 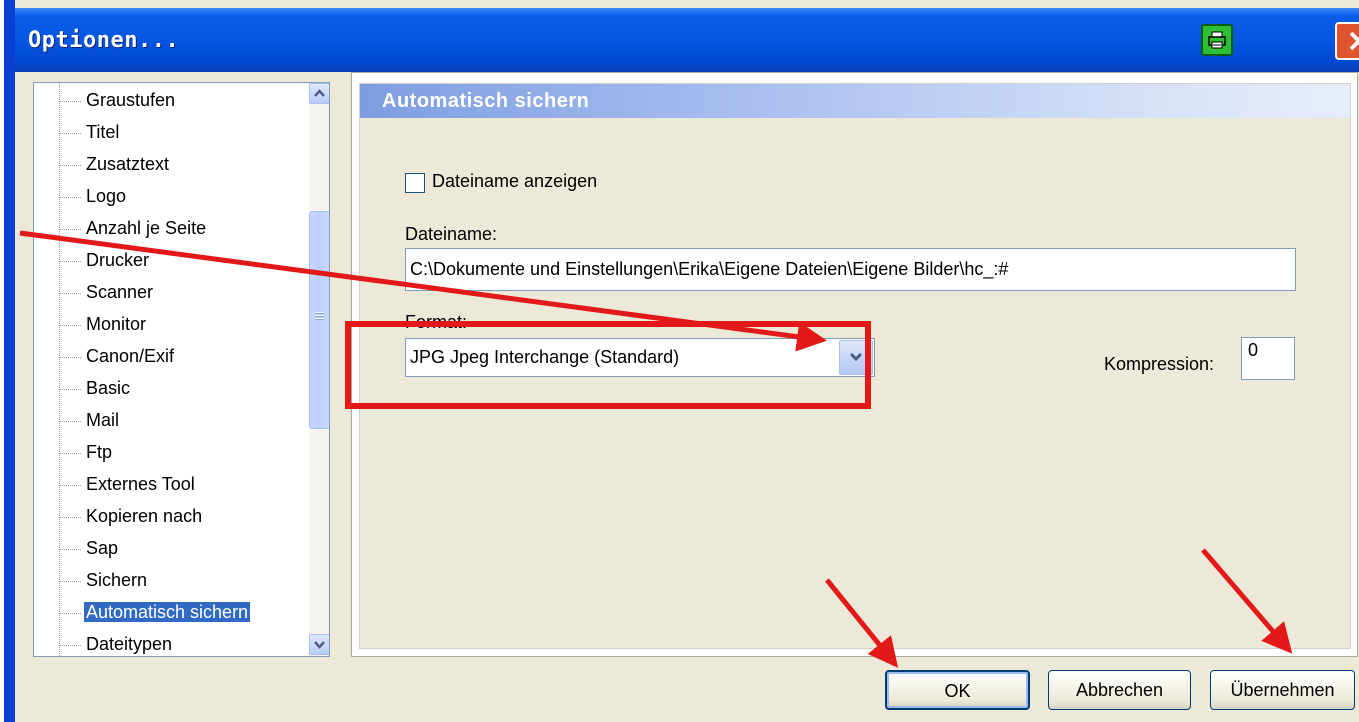 I want to click on tree-item-sichern: Sichern, so click(x=104, y=580).